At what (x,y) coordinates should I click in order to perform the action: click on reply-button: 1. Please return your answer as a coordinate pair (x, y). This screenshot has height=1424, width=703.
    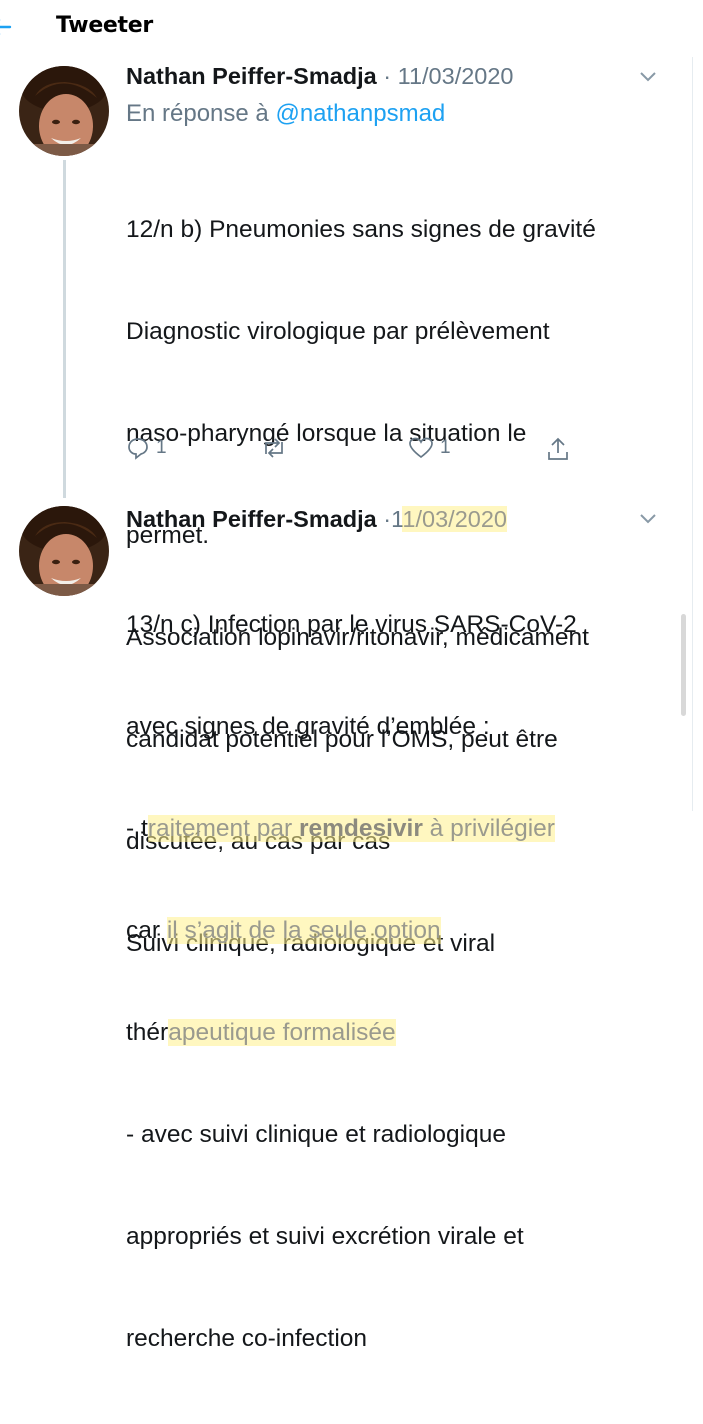
    Looking at the image, I should click on (146, 448).